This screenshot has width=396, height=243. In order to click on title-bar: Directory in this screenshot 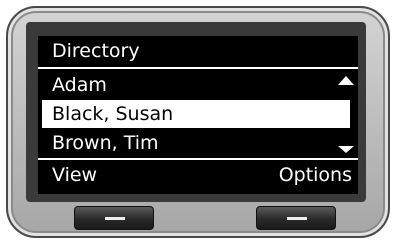, I will do `click(198, 52)`.